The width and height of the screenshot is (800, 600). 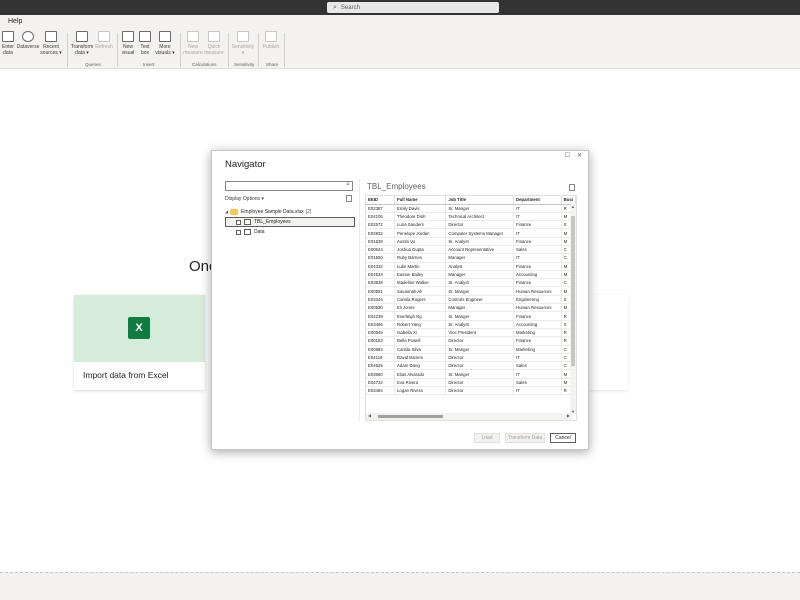 What do you see at coordinates (244, 199) in the screenshot?
I see `display-options-dropdown: Display Options ▾` at bounding box center [244, 199].